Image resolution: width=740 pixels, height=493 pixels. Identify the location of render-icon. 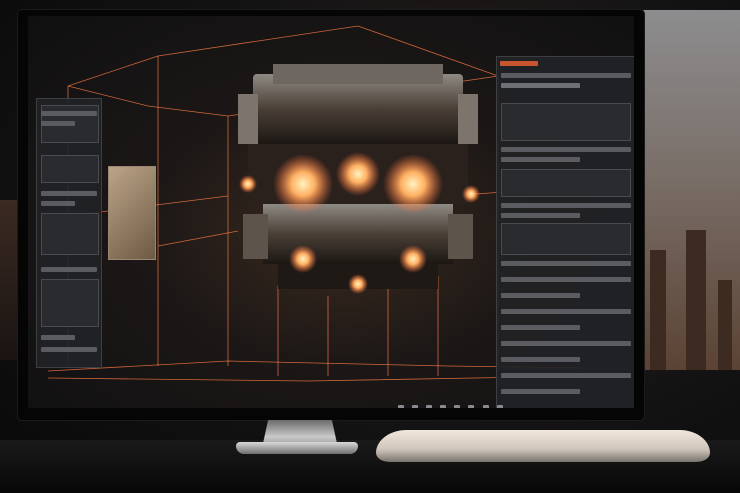
(499, 406).